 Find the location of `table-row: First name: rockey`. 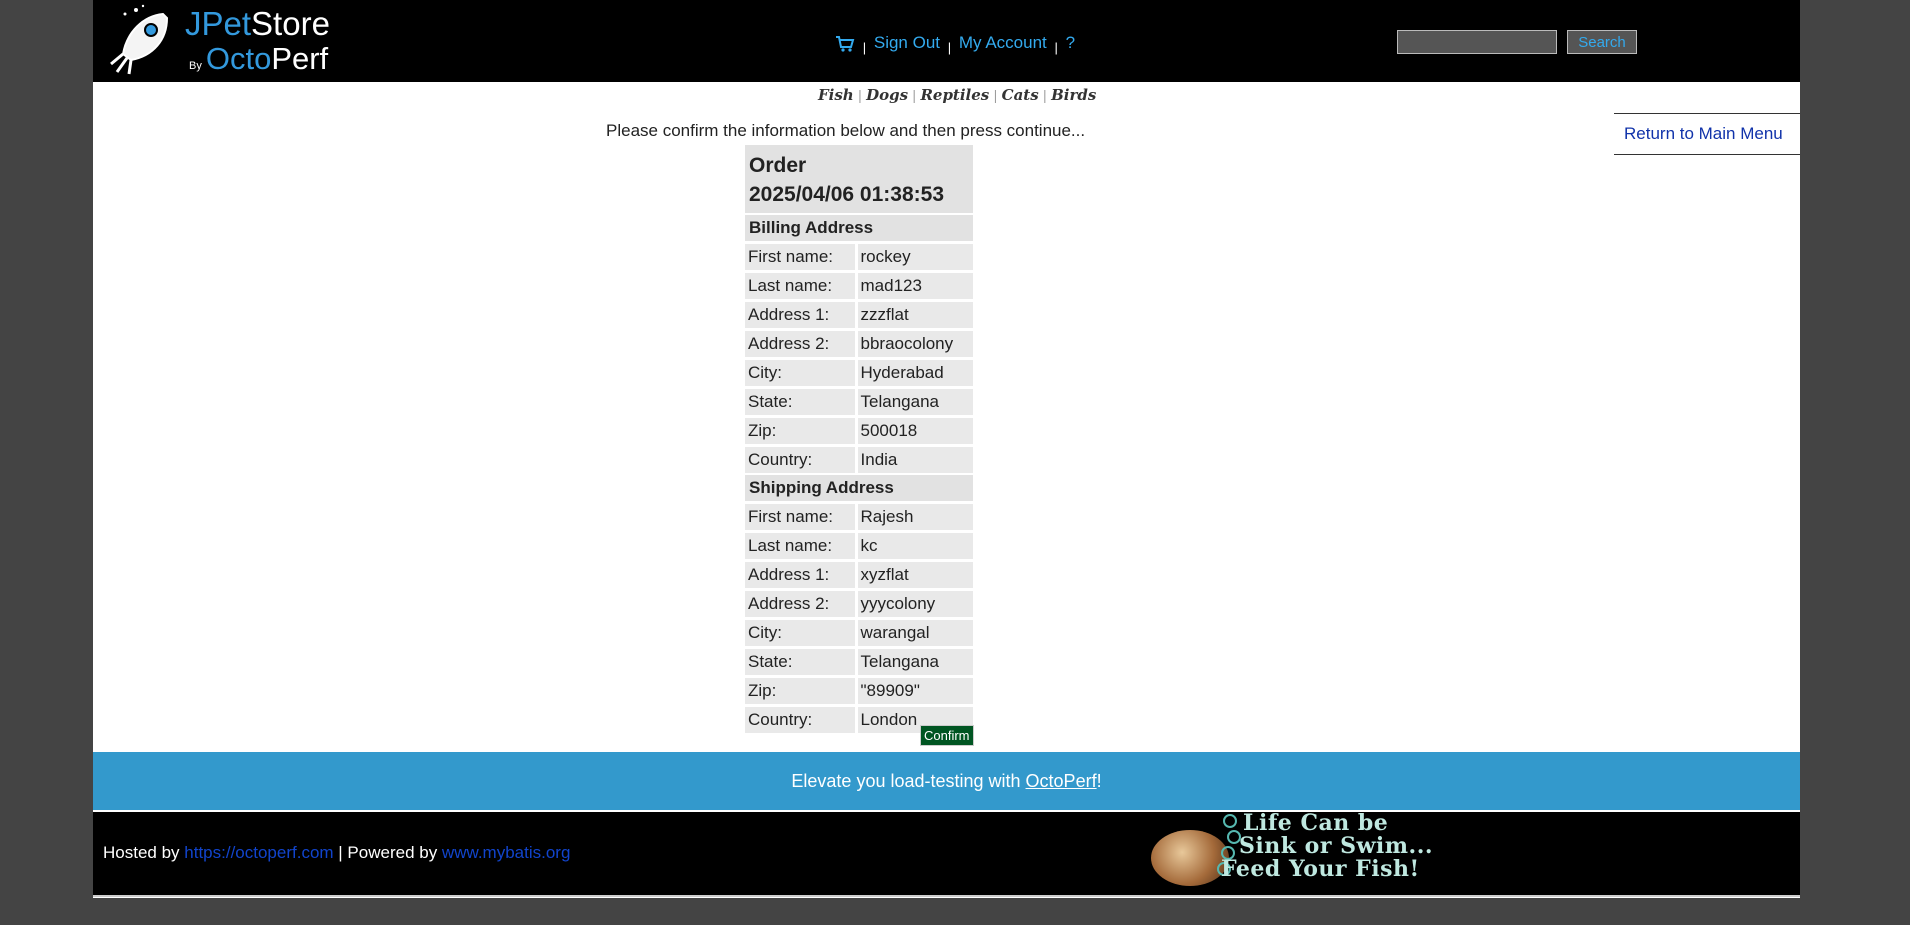

table-row: First name: rockey is located at coordinates (859, 257).